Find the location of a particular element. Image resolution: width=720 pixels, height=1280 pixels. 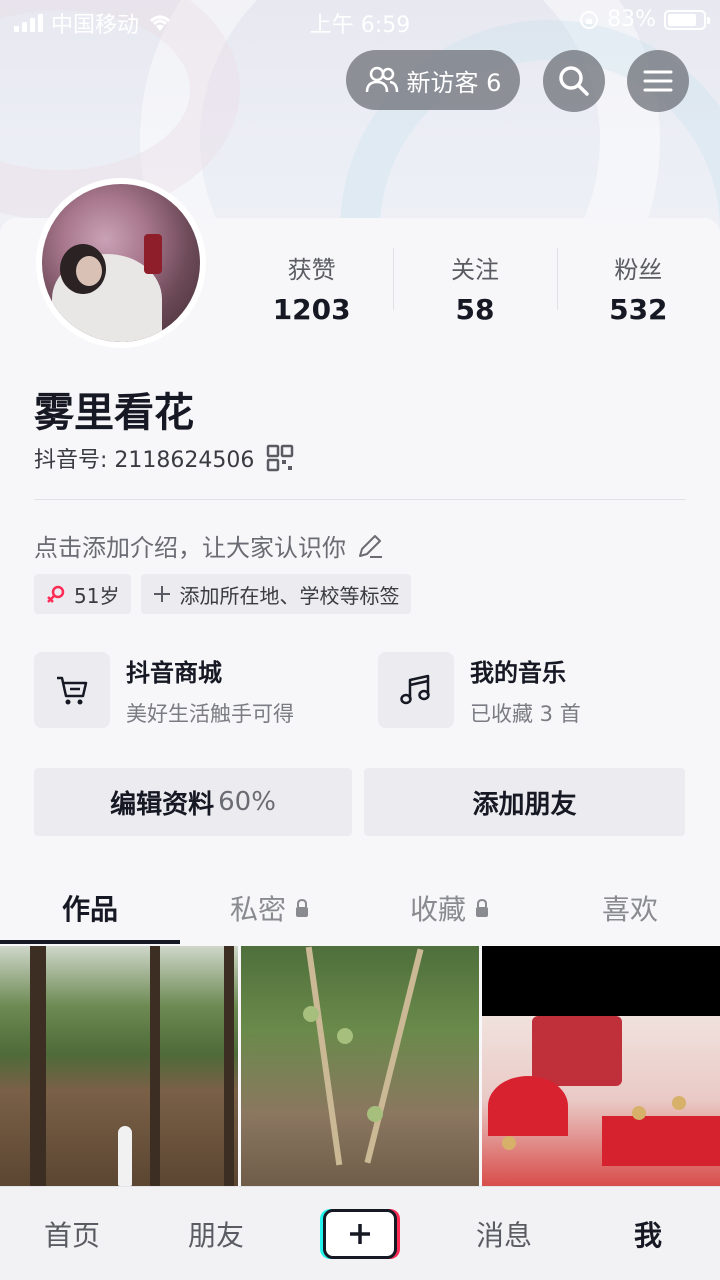

music-subtitle: 已收藏 3 首 is located at coordinates (525, 713).